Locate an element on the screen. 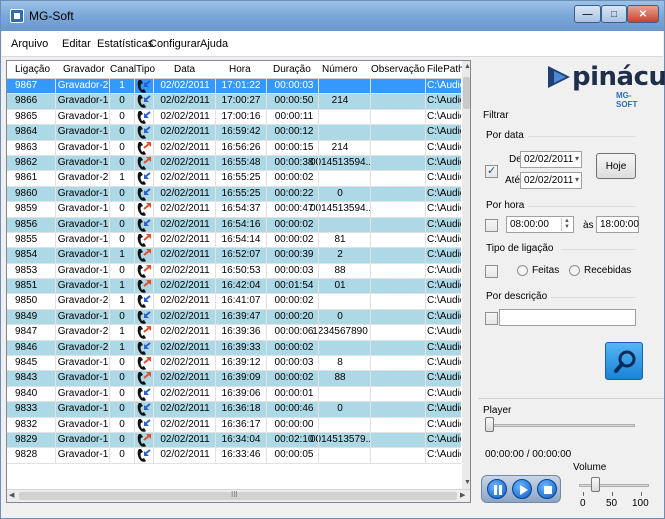 This screenshot has height=519, width=665. maximize-button: □ is located at coordinates (614, 14).